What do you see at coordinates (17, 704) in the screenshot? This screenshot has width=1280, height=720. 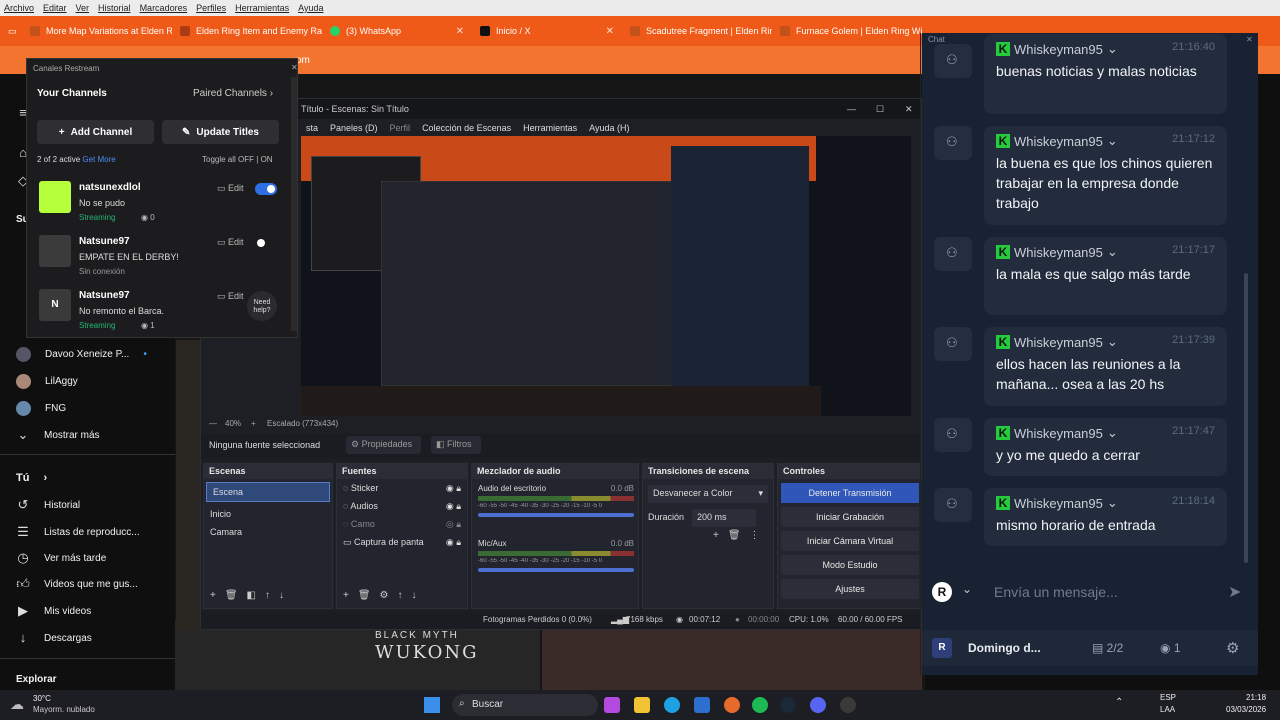 I see `weather-icon: ☁` at bounding box center [17, 704].